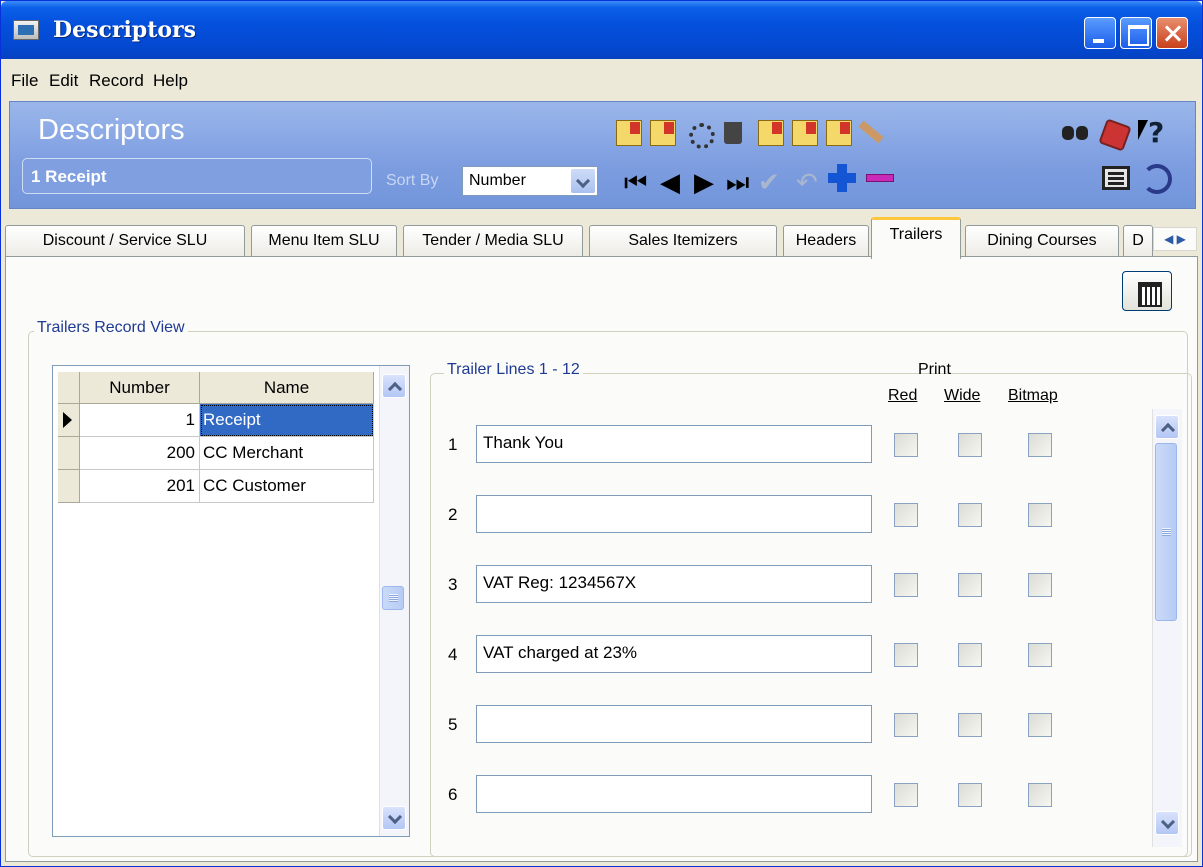 The width and height of the screenshot is (1203, 867). I want to click on trailer-line-input: VAT Reg: 1234567X, so click(674, 584).